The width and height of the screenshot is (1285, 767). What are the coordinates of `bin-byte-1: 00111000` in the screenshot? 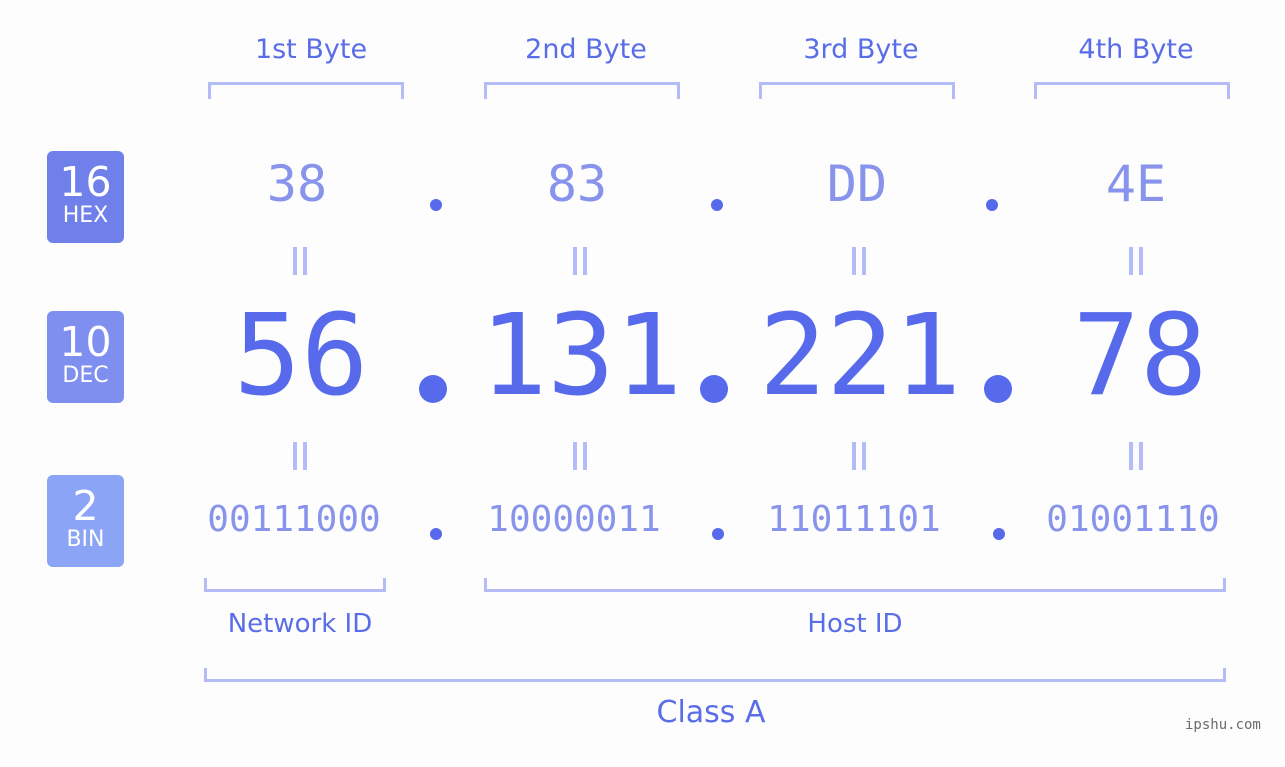 It's located at (294, 519).